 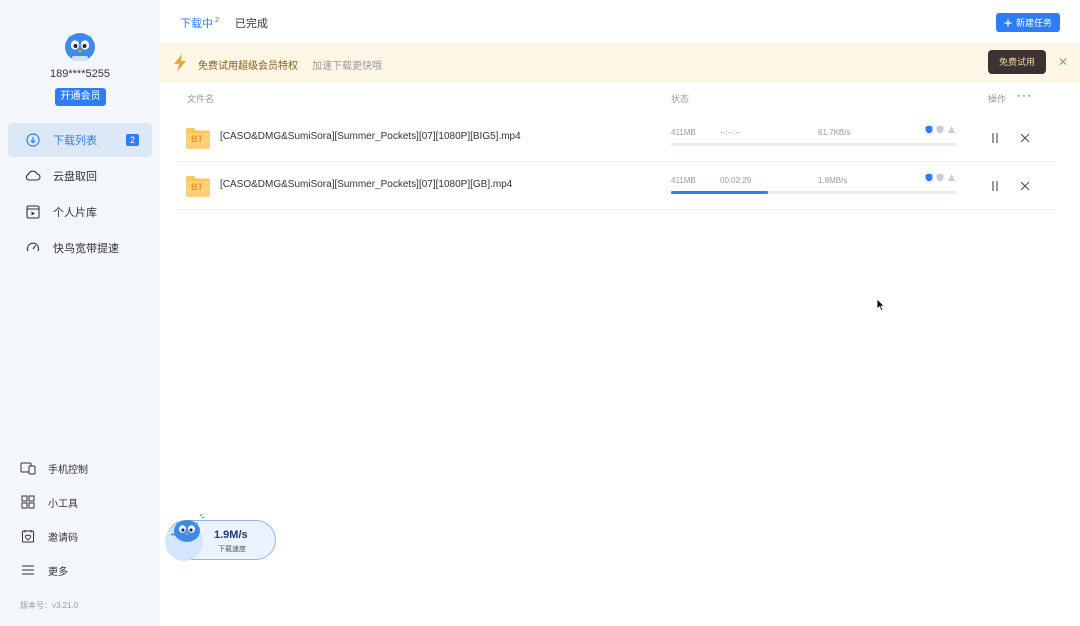 I want to click on promo-subtitle: 加速下载更快哦, so click(x=347, y=66).